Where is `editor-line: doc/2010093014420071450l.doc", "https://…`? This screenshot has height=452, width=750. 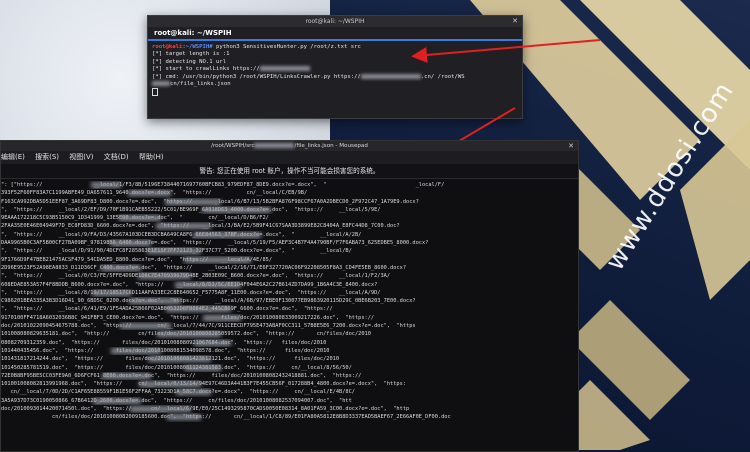 editor-line: doc/2010093014420071450l.doc", "https://… is located at coordinates (205, 409).